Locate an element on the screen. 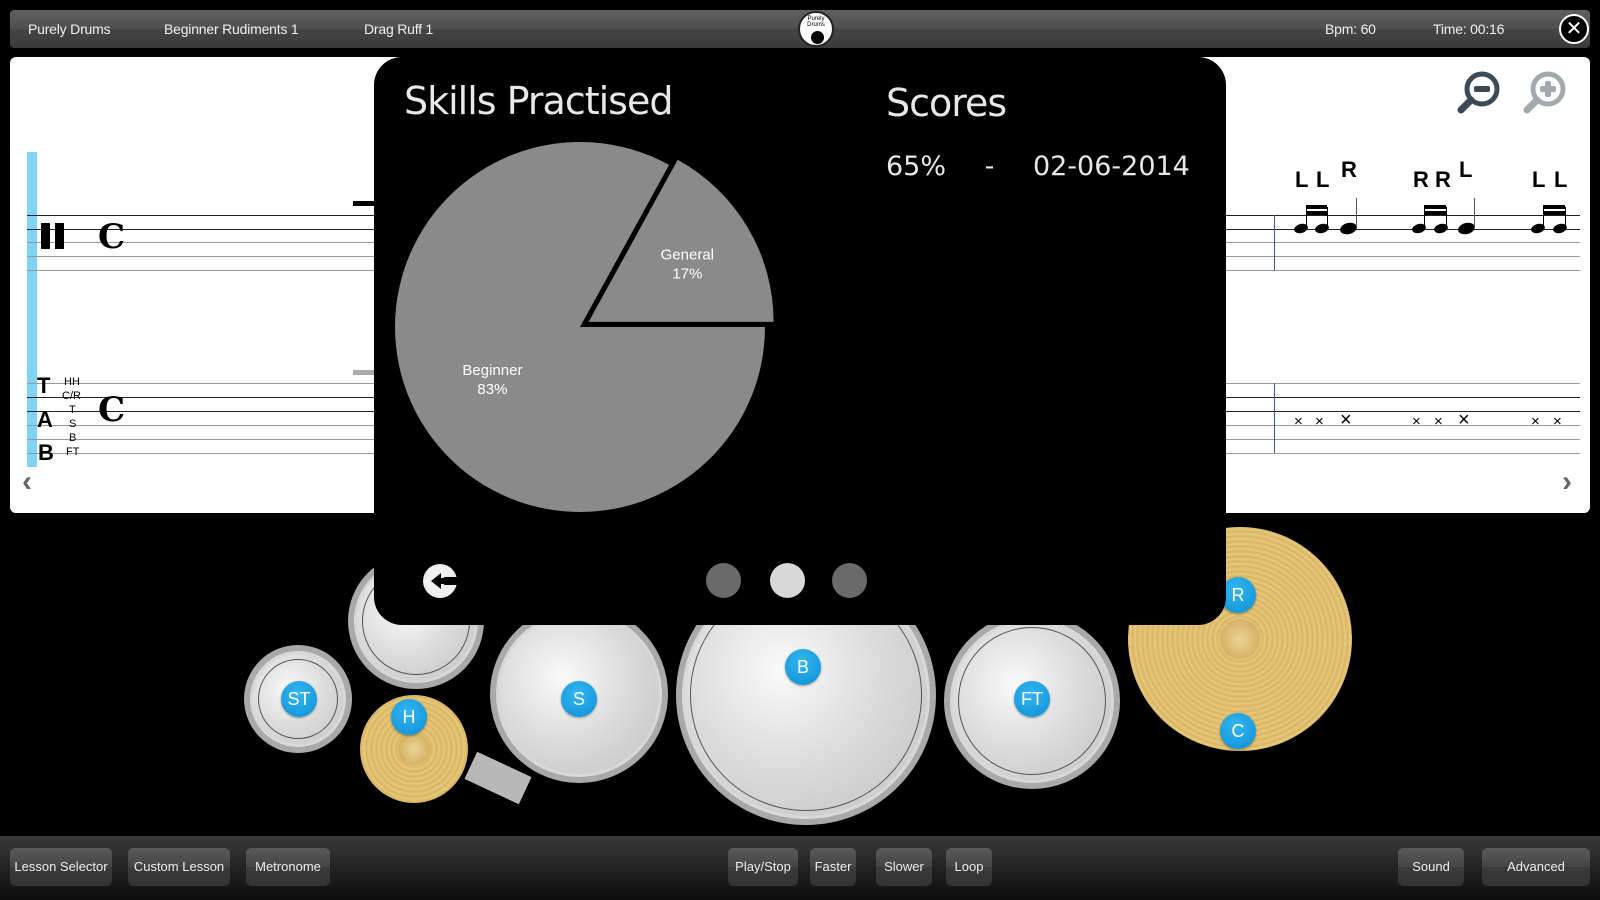 The height and width of the screenshot is (900, 1600). chevron-right-icon: › is located at coordinates (1567, 482).